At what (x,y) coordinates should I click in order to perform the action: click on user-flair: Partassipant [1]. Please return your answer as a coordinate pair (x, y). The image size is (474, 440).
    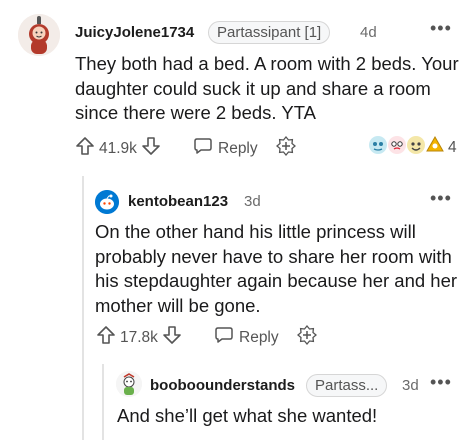
    Looking at the image, I should click on (269, 32).